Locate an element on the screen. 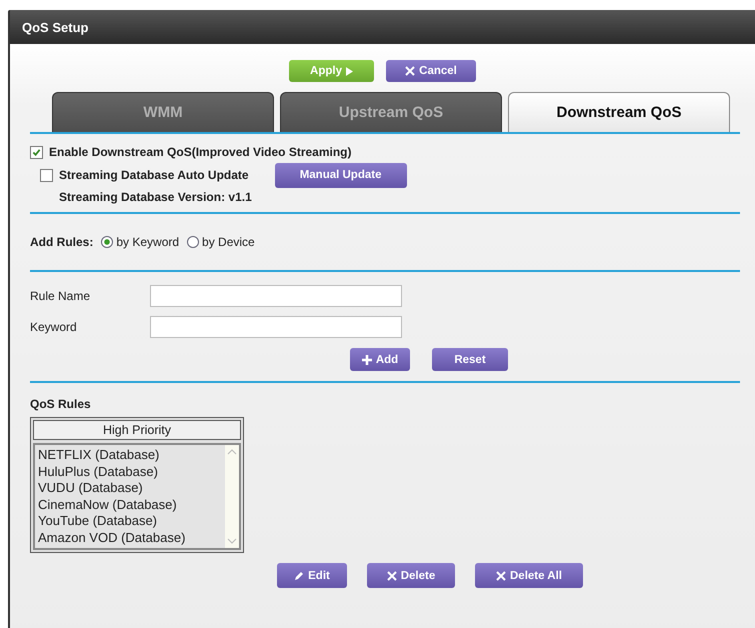 This screenshot has height=628, width=755. action-button: Cancel is located at coordinates (431, 71).